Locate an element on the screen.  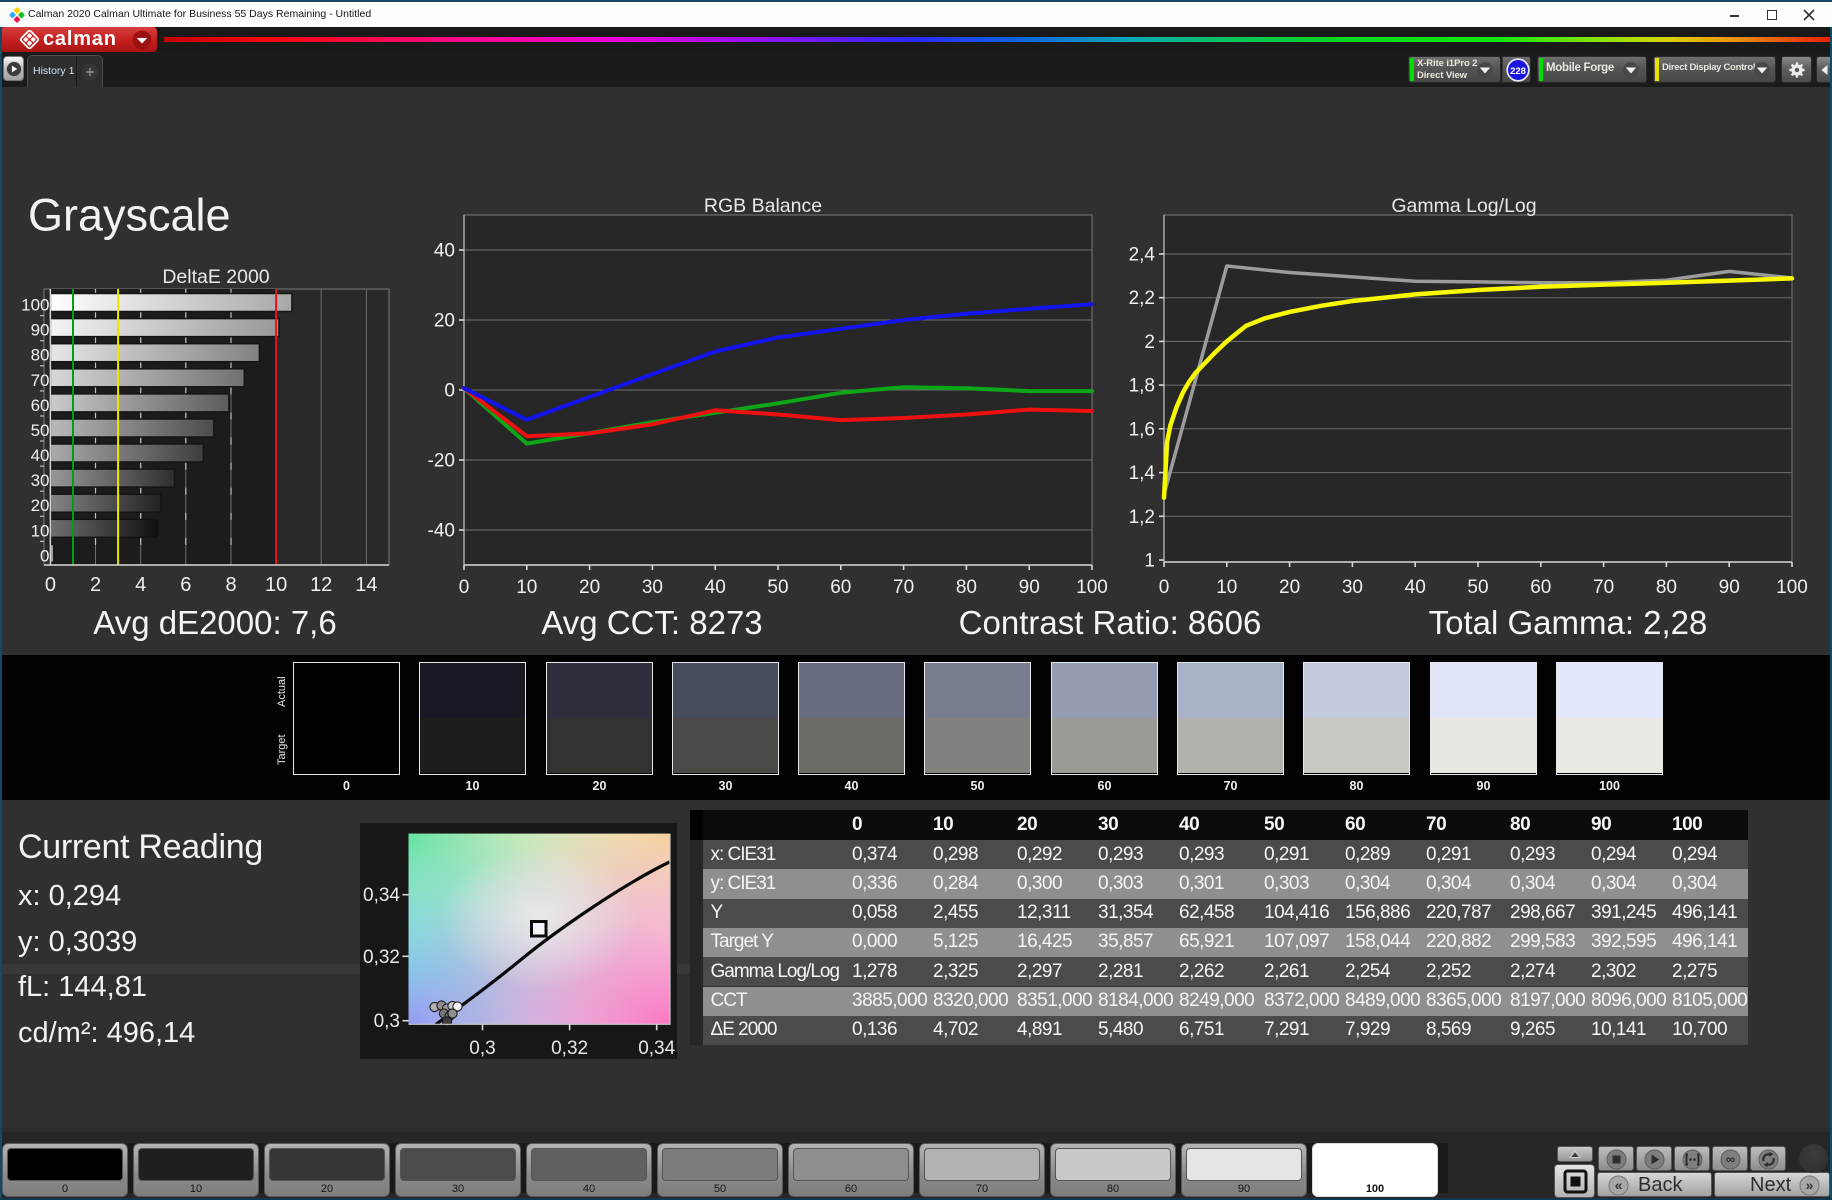
svg-text: Avg CCT: 8273 is located at coordinates (651, 622).